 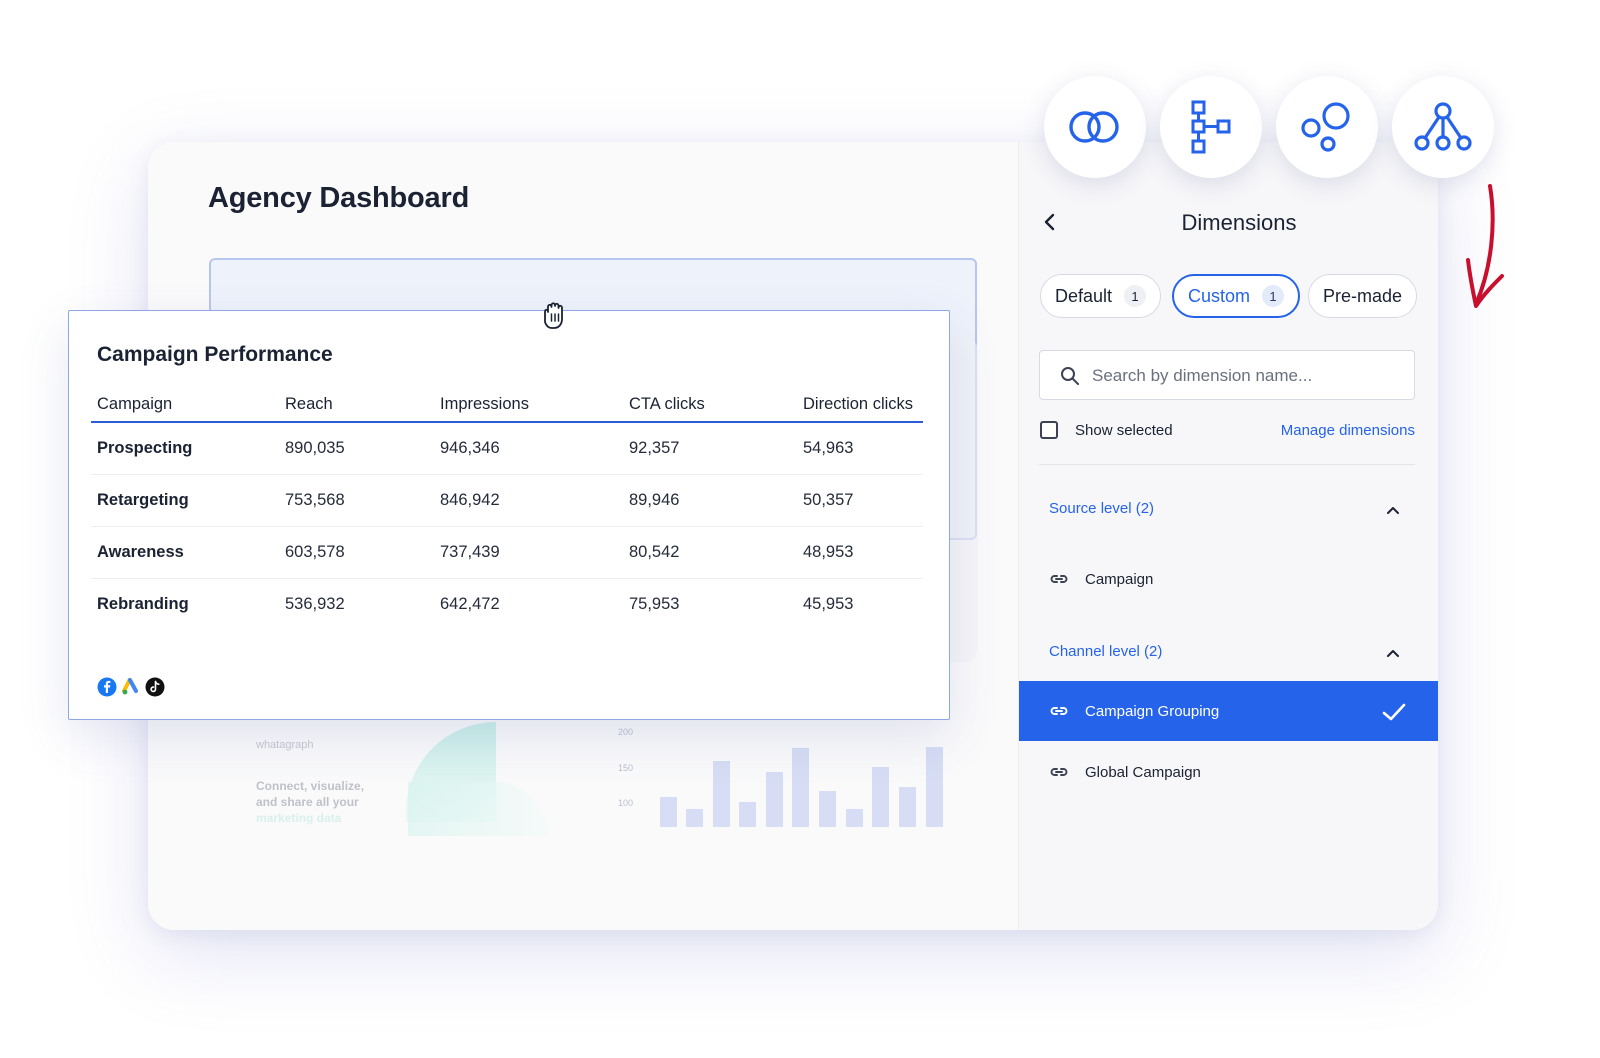 What do you see at coordinates (307, 802) in the screenshot?
I see `tagline-line: and share all your` at bounding box center [307, 802].